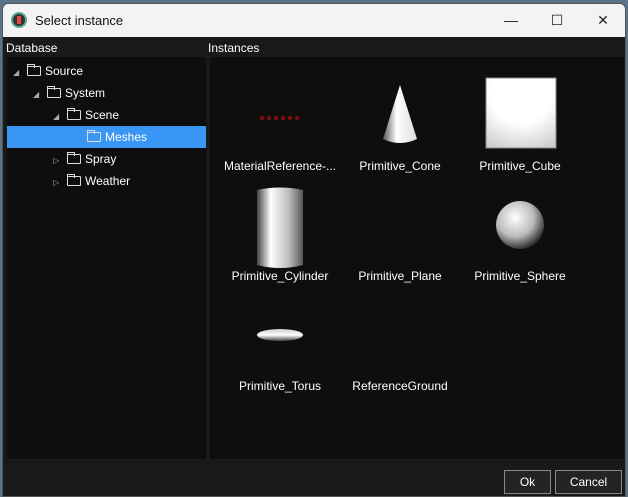  I want to click on sphere-thumbnail-icon, so click(520, 225).